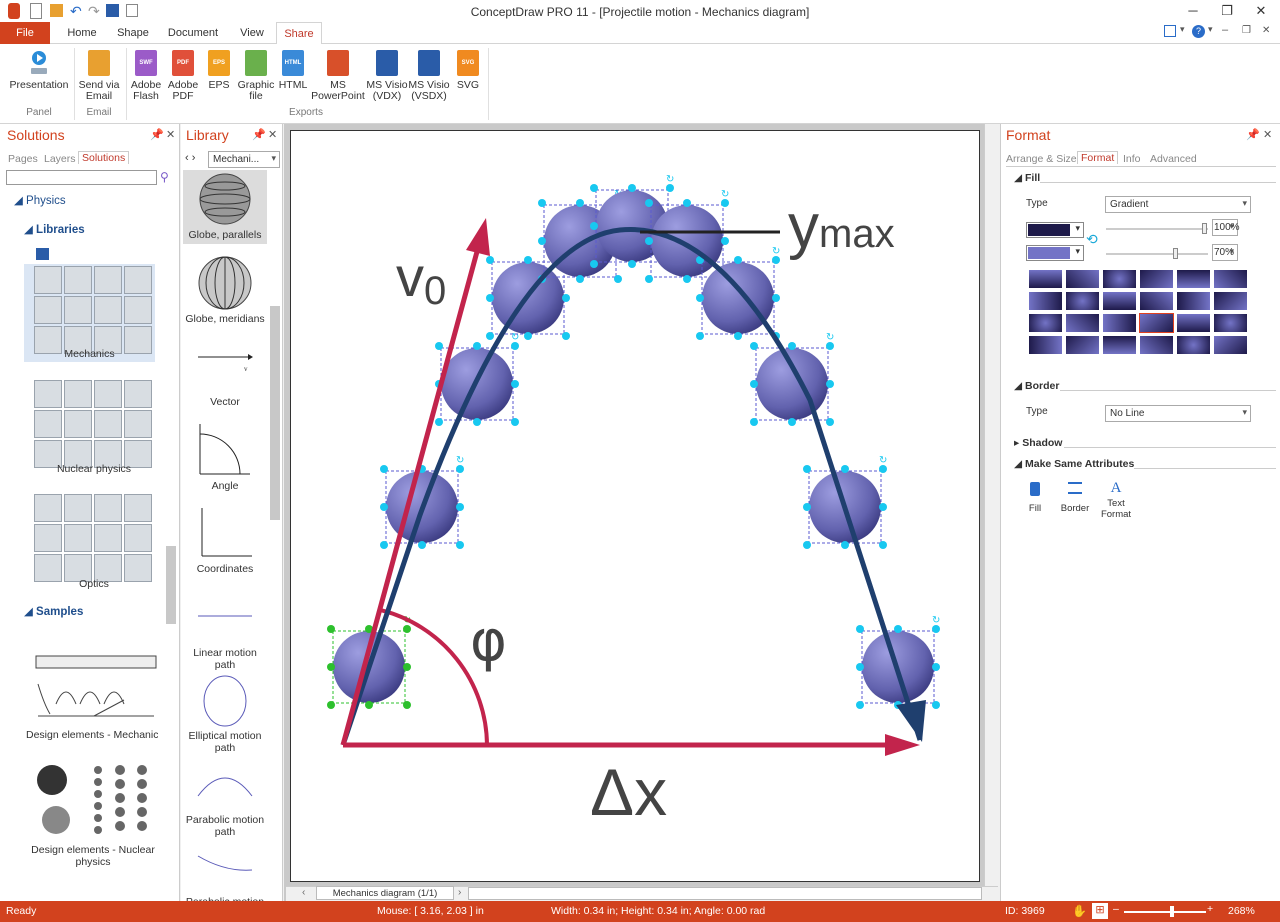  What do you see at coordinates (164, 177) in the screenshot?
I see `search-icon: ⚲` at bounding box center [164, 177].